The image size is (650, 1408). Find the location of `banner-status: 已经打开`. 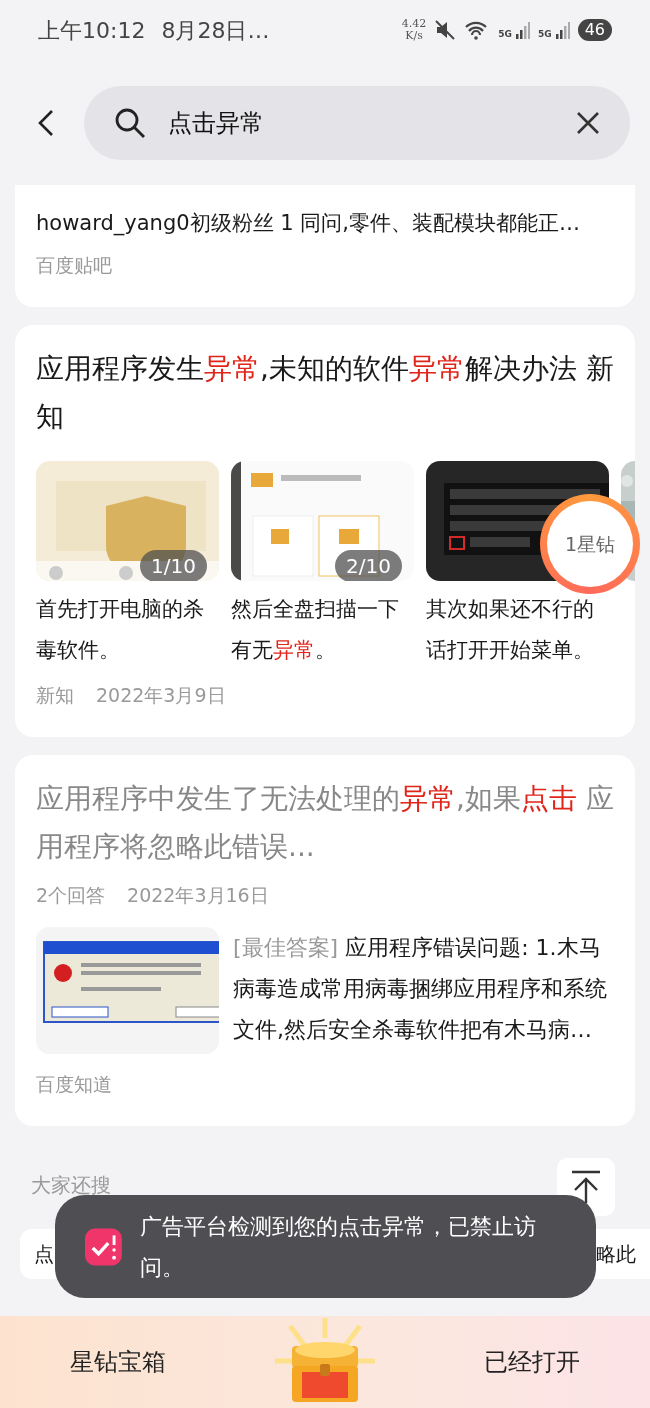

banner-status: 已经打开 is located at coordinates (532, 1362).